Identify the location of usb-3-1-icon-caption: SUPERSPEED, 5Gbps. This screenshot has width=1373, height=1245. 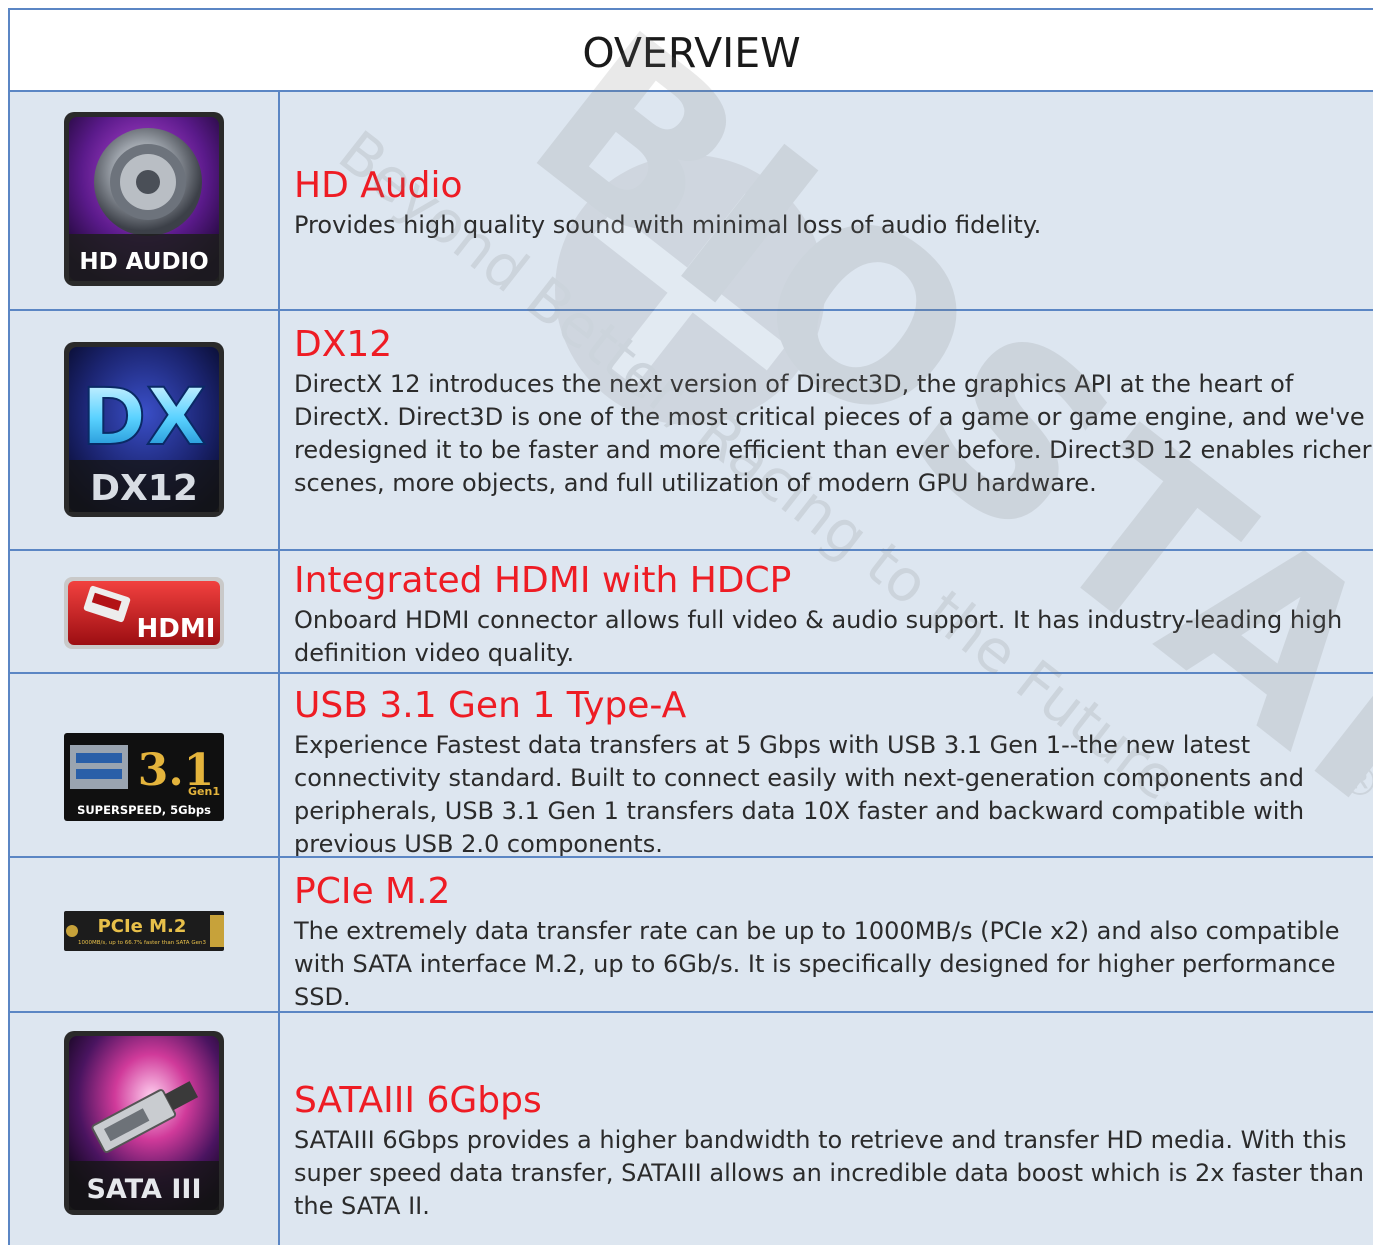
(144, 810).